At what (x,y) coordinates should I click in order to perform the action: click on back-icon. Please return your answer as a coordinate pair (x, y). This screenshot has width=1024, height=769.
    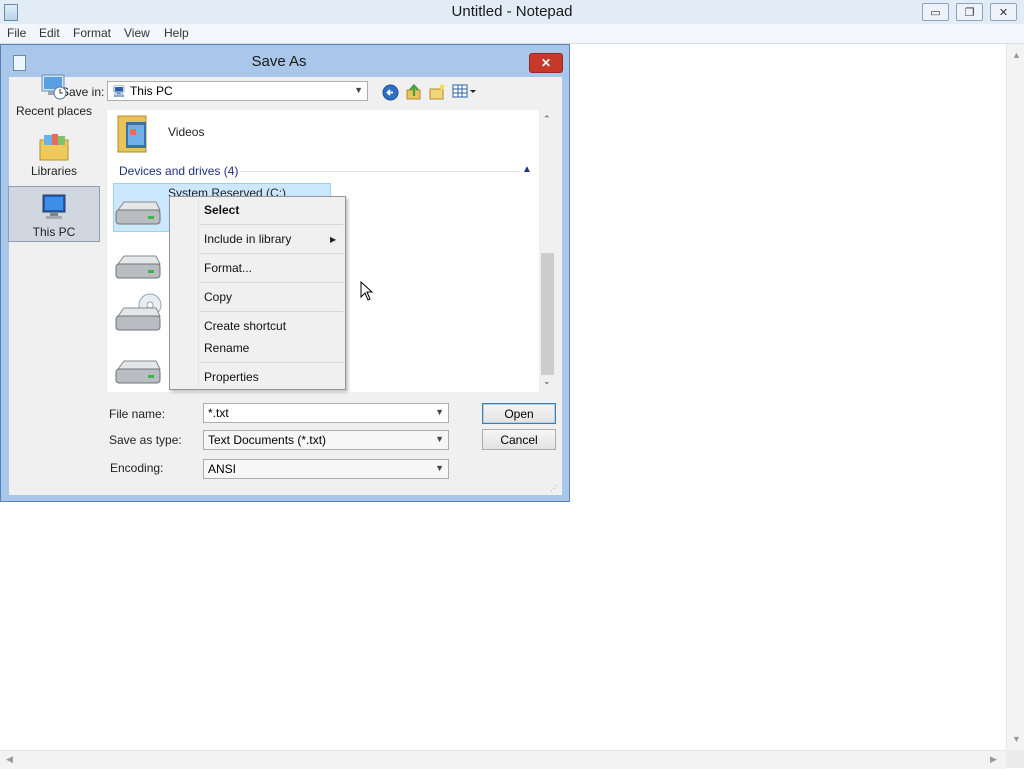
    Looking at the image, I should click on (390, 94).